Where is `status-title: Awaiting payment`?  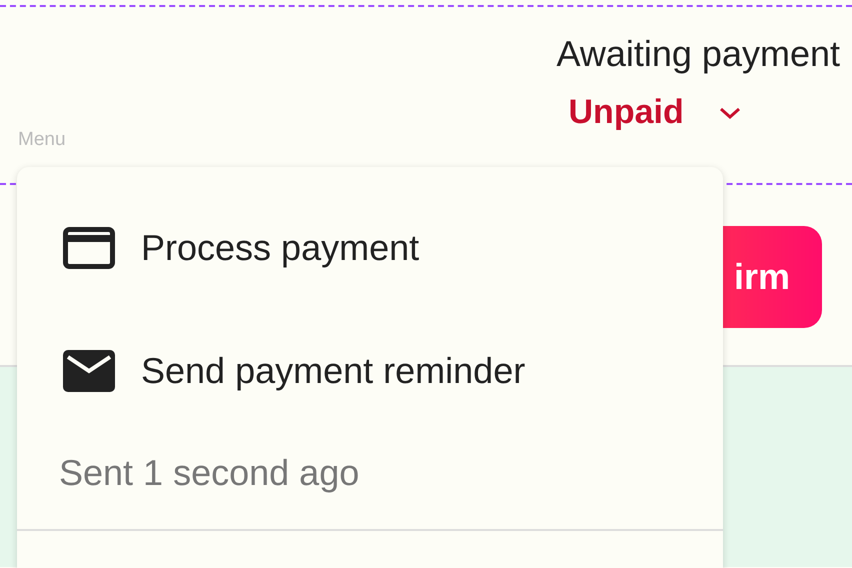
status-title: Awaiting payment is located at coordinates (698, 54).